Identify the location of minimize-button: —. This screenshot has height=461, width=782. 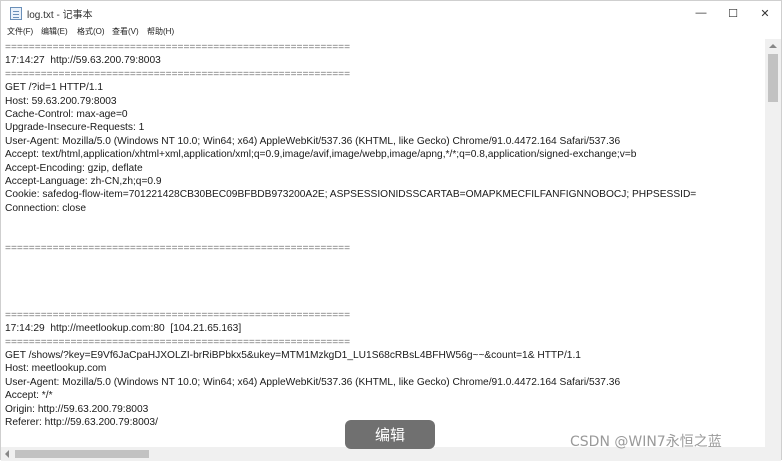
(701, 13).